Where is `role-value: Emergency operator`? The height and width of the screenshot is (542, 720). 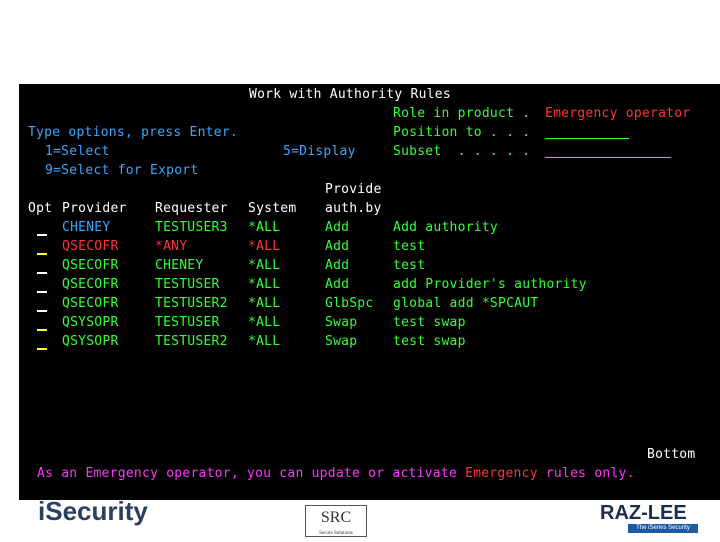
role-value: Emergency operator is located at coordinates (618, 113).